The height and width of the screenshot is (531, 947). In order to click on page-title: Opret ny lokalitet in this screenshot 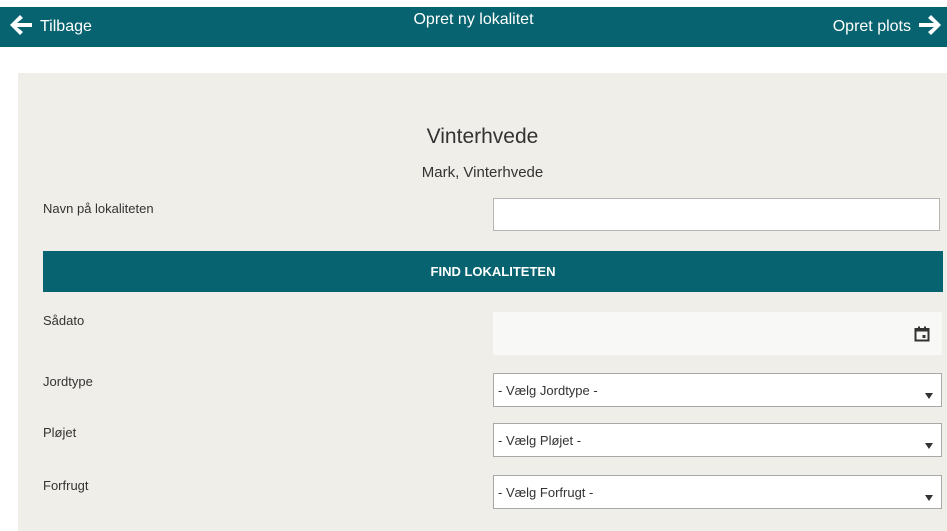, I will do `click(473, 19)`.